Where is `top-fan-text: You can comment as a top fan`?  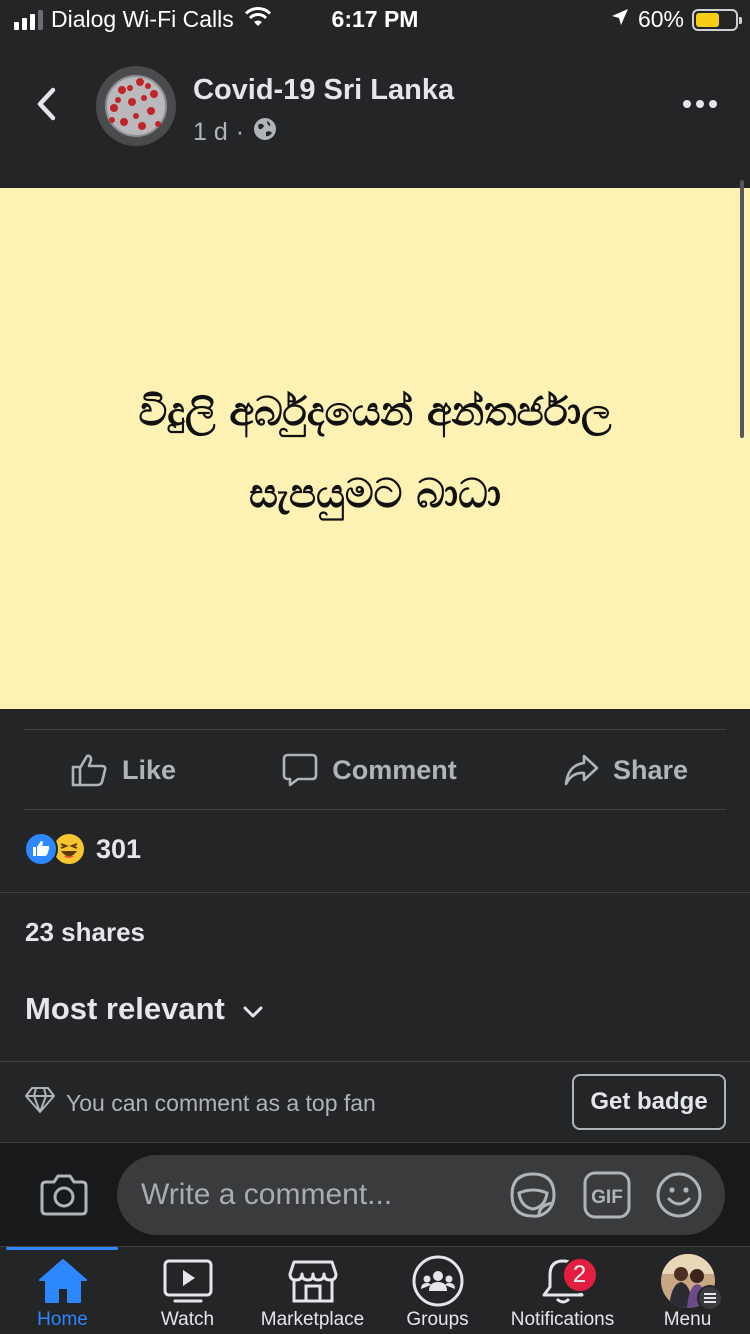 top-fan-text: You can comment as a top fan is located at coordinates (221, 1102).